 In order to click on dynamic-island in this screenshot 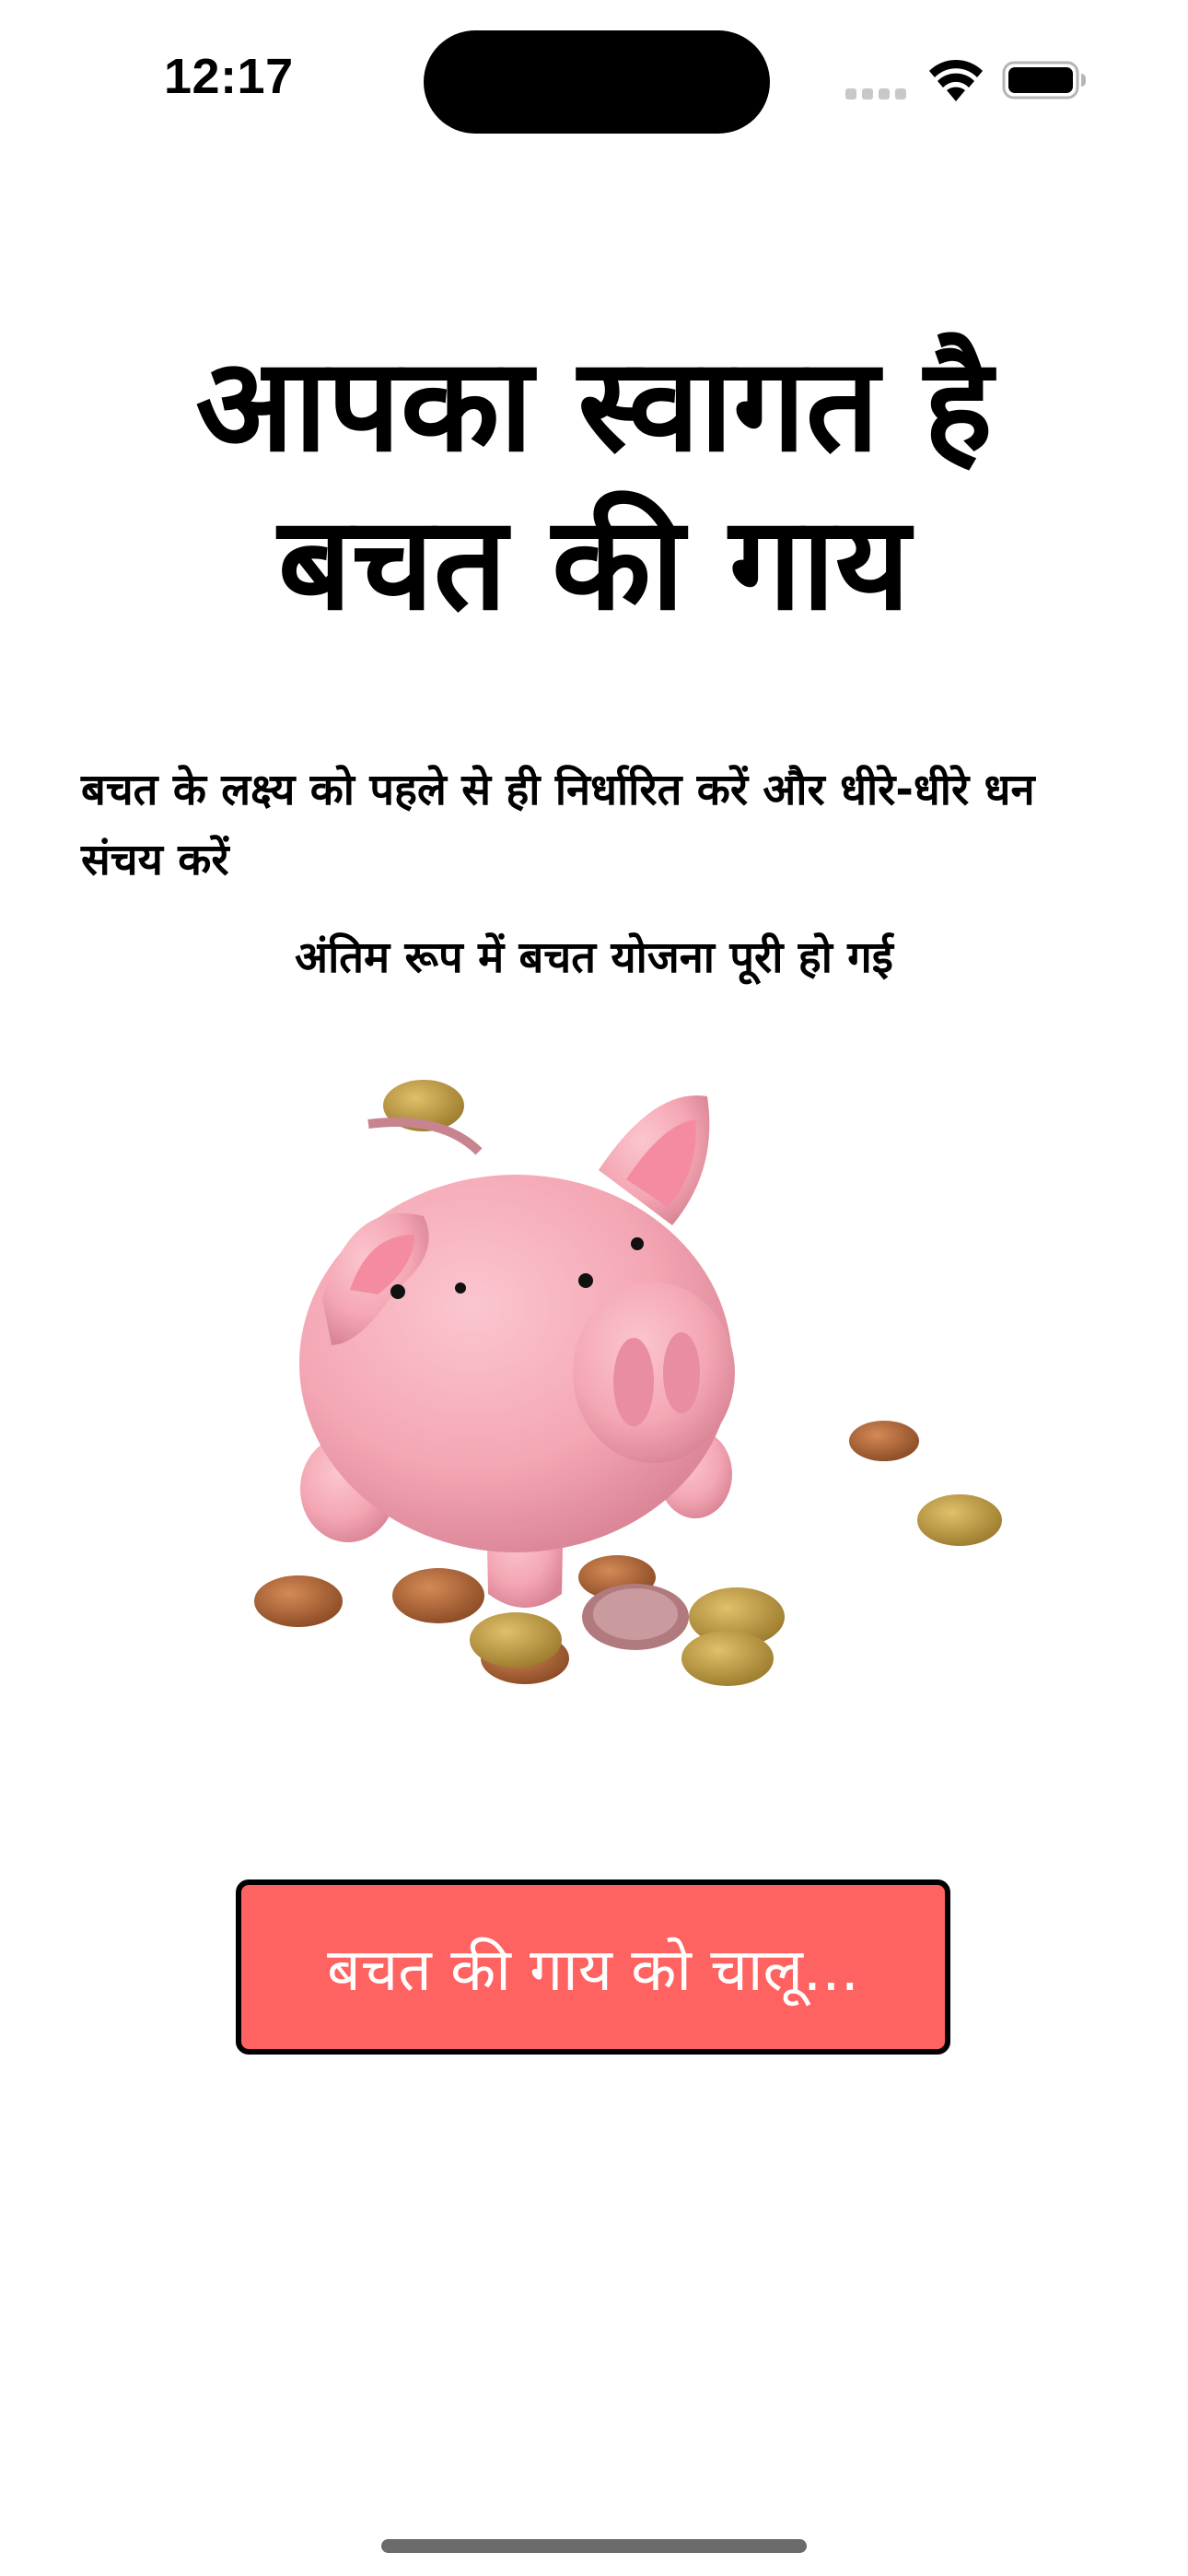, I will do `click(597, 82)`.